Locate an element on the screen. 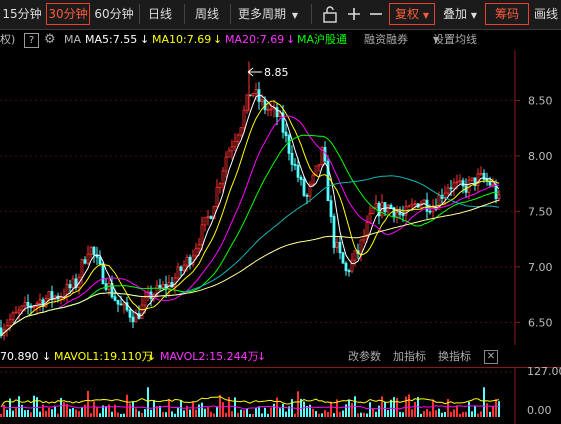  gear-icon: ⚙ is located at coordinates (50, 40).